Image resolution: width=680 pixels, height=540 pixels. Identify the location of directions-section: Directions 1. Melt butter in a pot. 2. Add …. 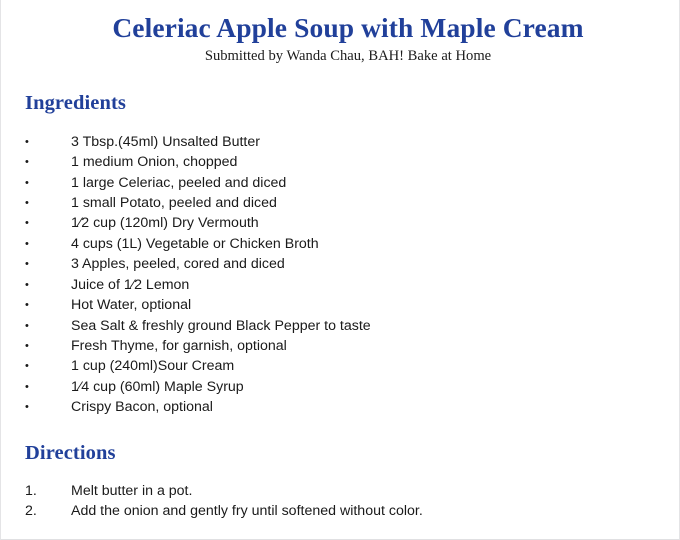
(340, 482).